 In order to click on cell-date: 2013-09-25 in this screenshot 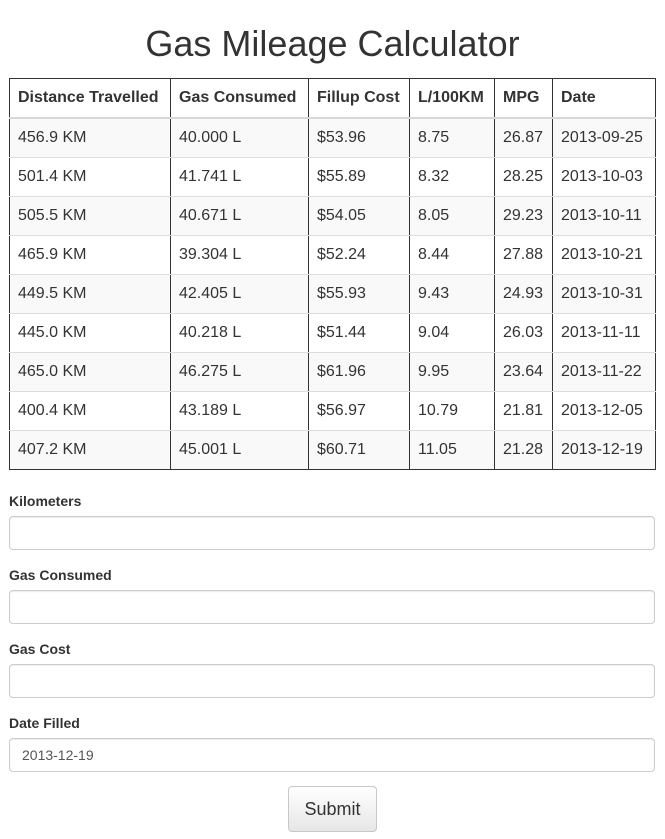, I will do `click(604, 137)`.